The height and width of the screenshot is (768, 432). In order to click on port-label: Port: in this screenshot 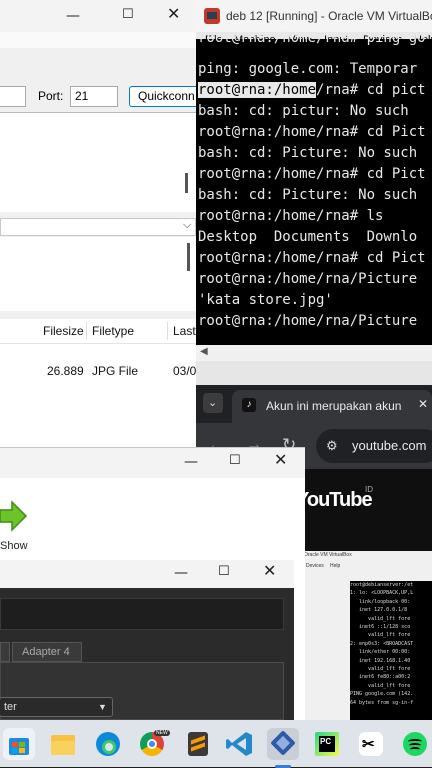, I will do `click(51, 96)`.